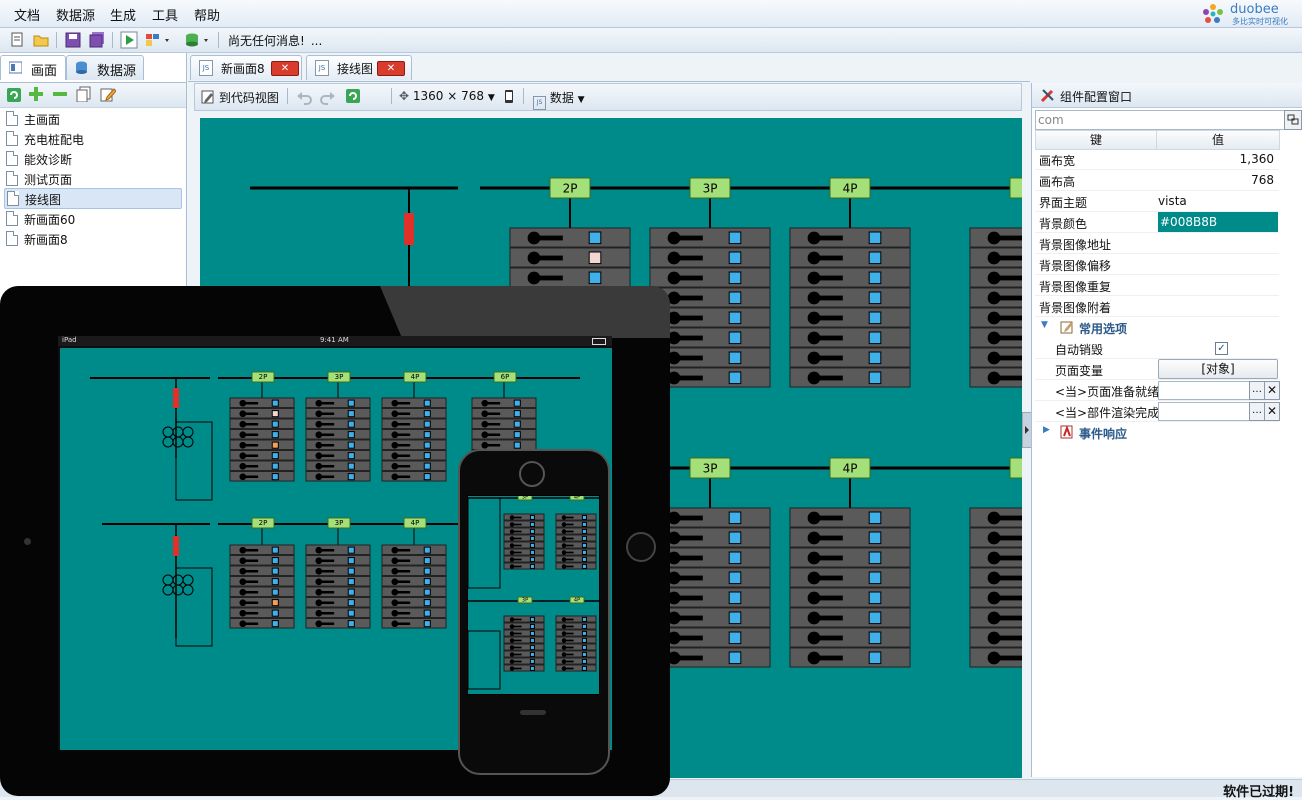 The width and height of the screenshot is (1302, 800). I want to click on undo-icon, so click(304, 97).